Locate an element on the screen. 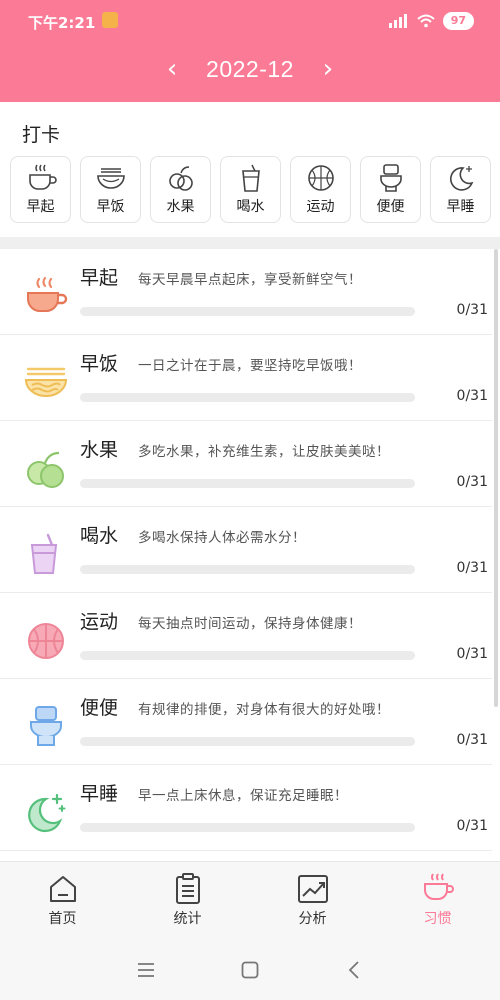 Image resolution: width=500 pixels, height=1000 pixels. back-button is located at coordinates (354, 970).